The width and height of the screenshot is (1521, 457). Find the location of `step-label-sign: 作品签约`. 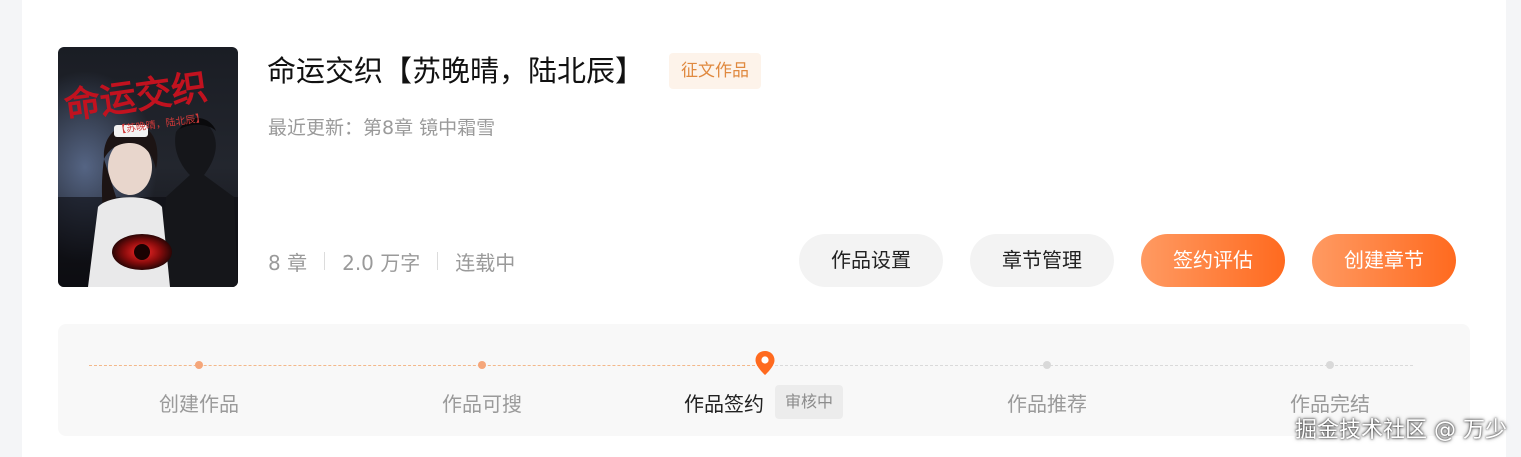

step-label-sign: 作品签约 is located at coordinates (724, 404).